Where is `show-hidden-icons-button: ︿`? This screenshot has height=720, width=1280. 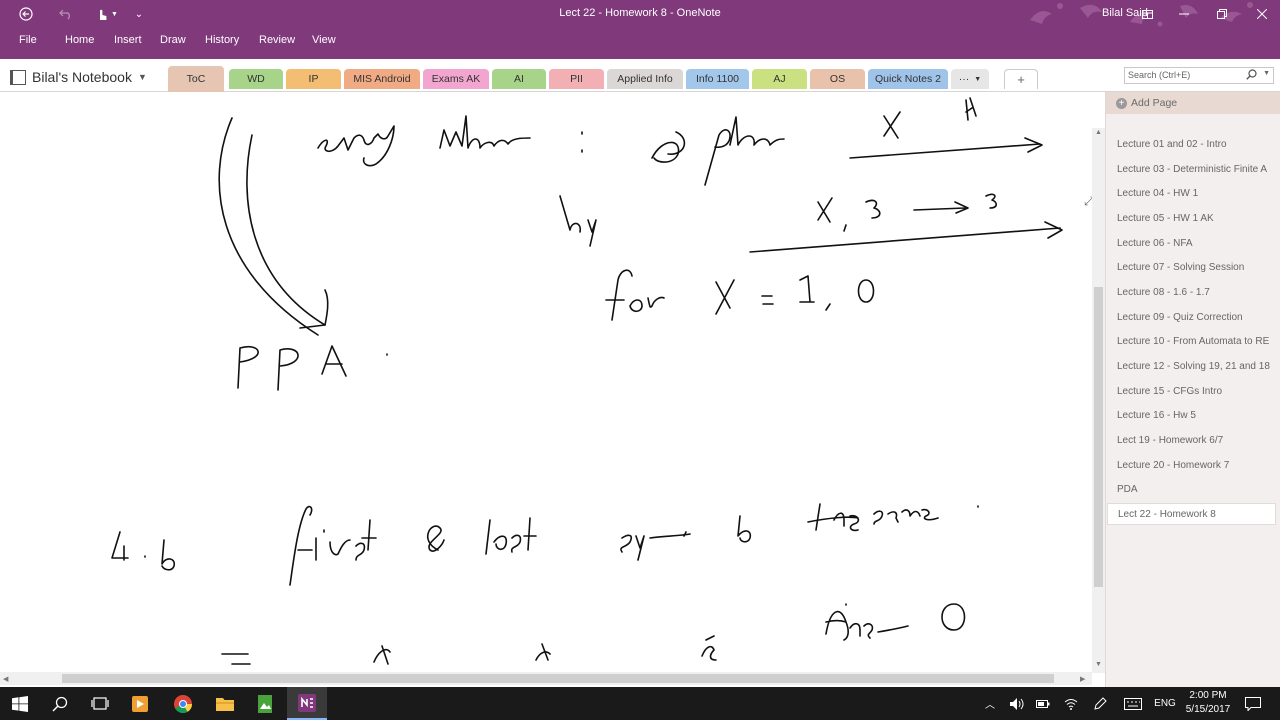 show-hidden-icons-button: ︿ is located at coordinates (990, 703).